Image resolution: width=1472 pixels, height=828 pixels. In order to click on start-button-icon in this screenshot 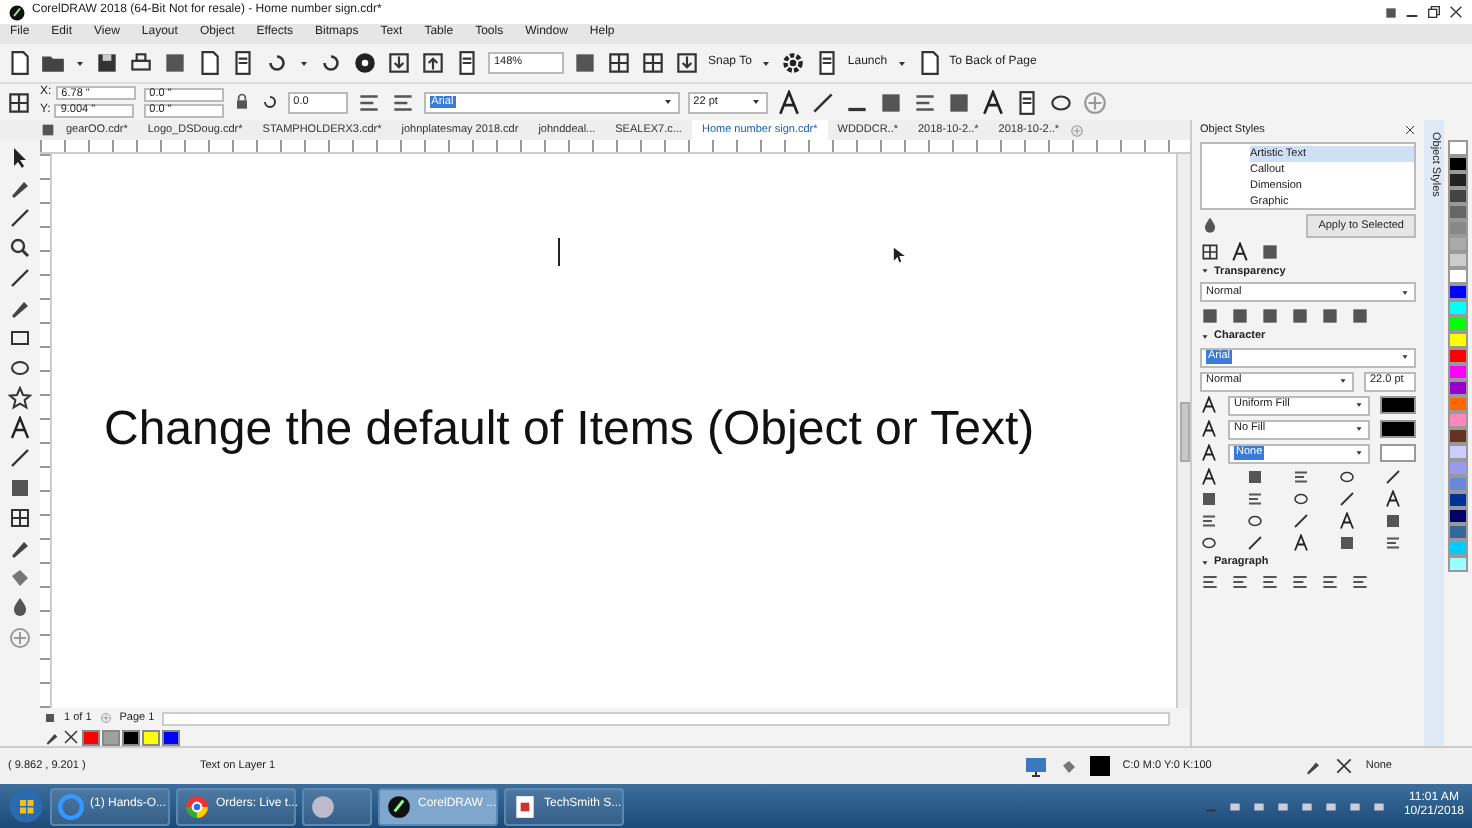, I will do `click(26, 806)`.